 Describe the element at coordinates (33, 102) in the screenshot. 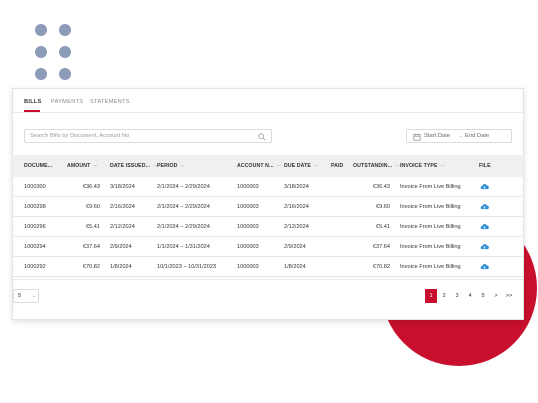

I see `tab-bills: BILLS` at that location.